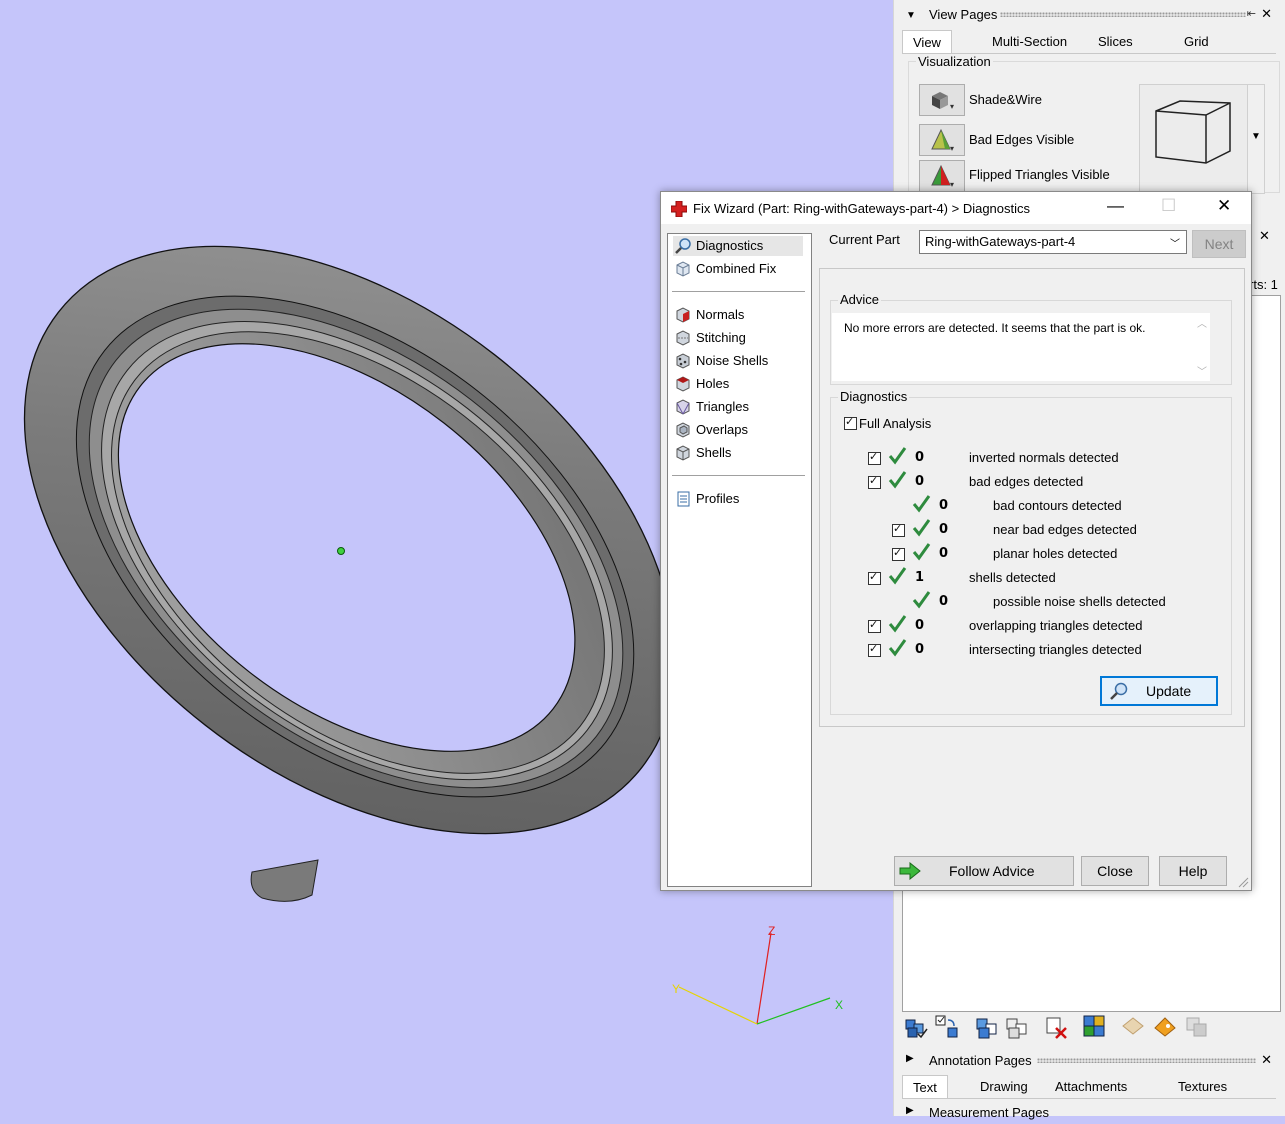 The width and height of the screenshot is (1285, 1124). What do you see at coordinates (757, 974) in the screenshot?
I see `axis-triad: Z X Y` at bounding box center [757, 974].